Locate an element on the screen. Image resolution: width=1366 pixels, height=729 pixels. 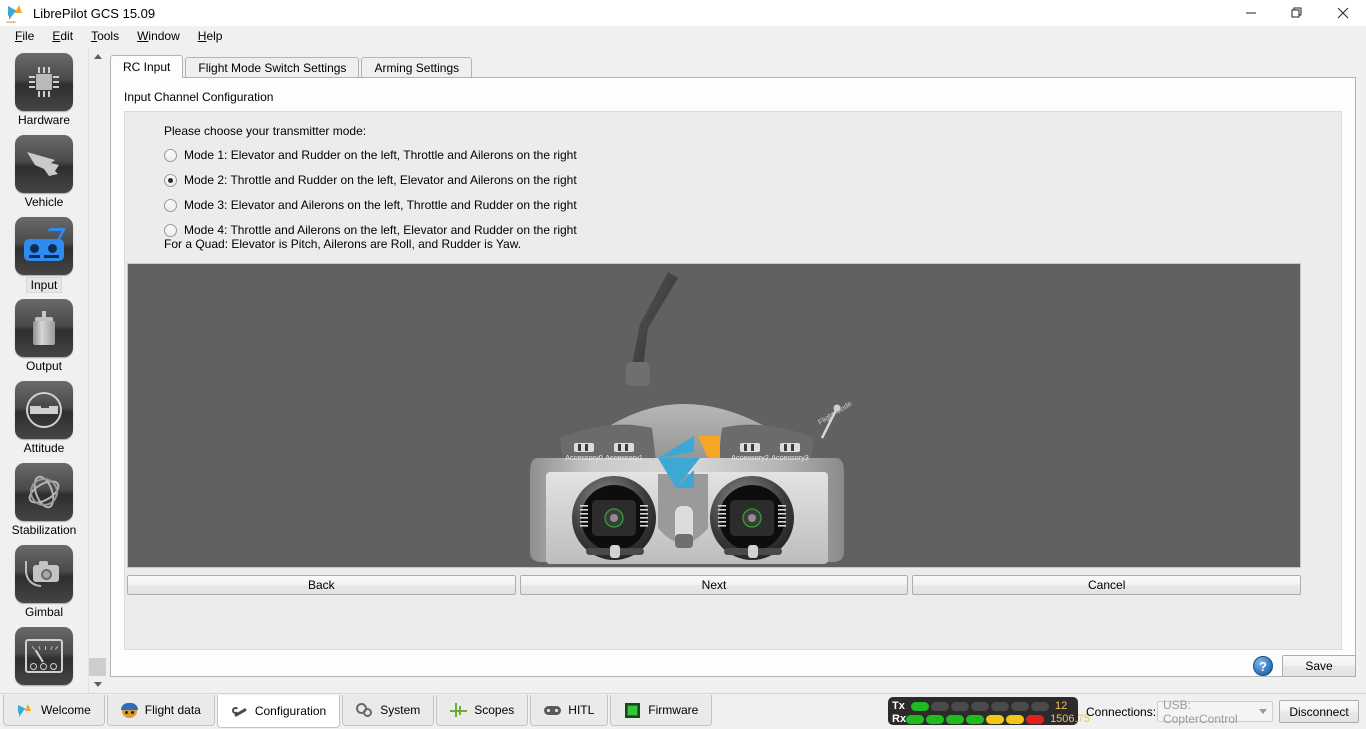
sidebar-item-gauge is located at coordinates (44, 657).